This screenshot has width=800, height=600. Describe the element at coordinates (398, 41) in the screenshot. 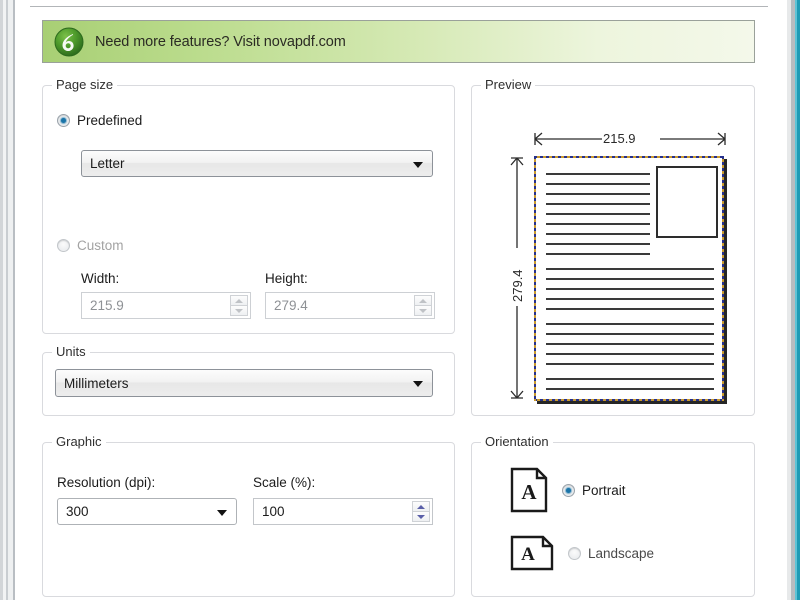

I see `novapdf-promo-banner: Need more features? Visit novapdf.com` at that location.